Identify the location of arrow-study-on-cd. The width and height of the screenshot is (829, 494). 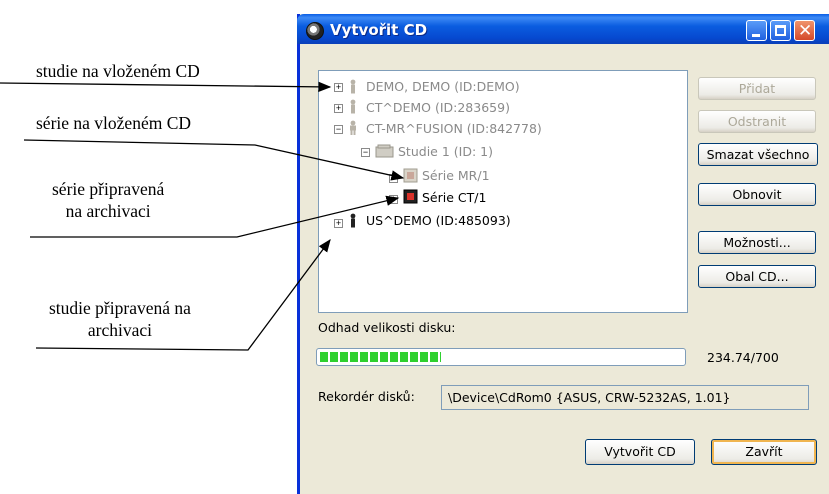
(166, 87).